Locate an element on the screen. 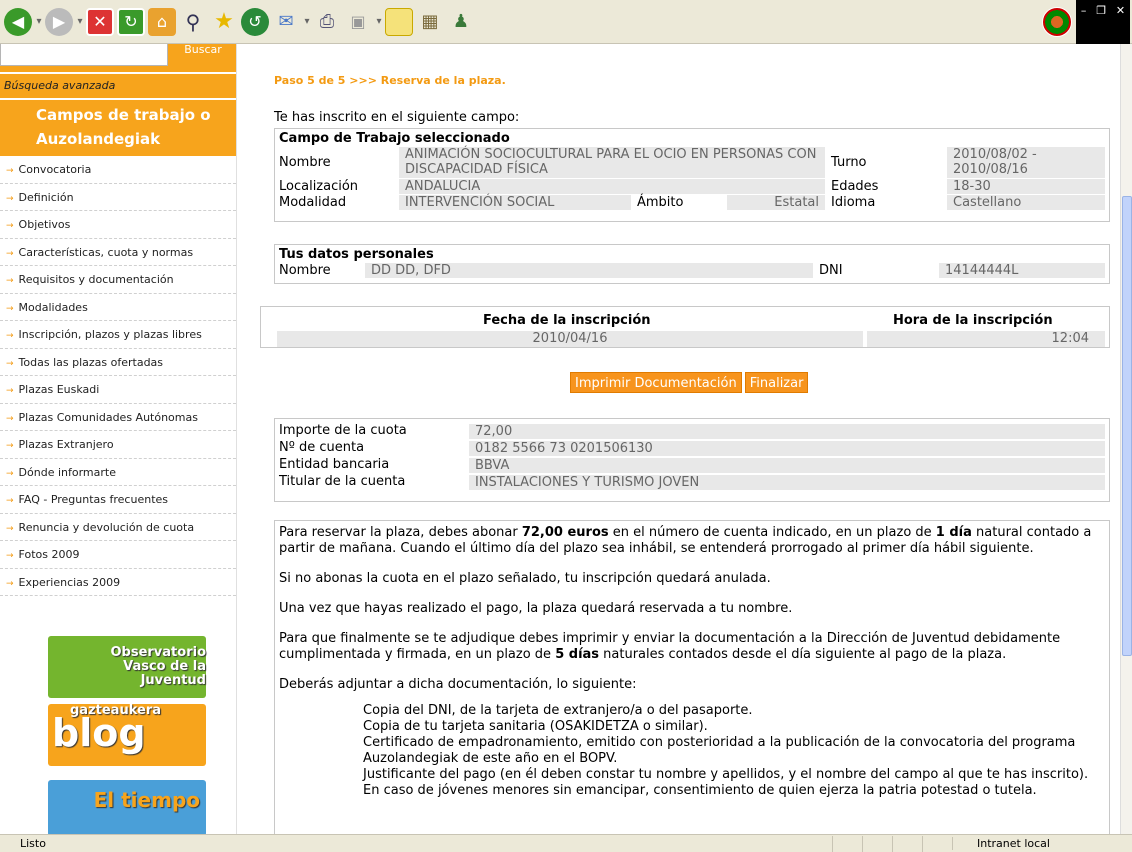 This screenshot has height=852, width=1132. sidebar-item-label: Experiencias 2009 is located at coordinates (69, 582).